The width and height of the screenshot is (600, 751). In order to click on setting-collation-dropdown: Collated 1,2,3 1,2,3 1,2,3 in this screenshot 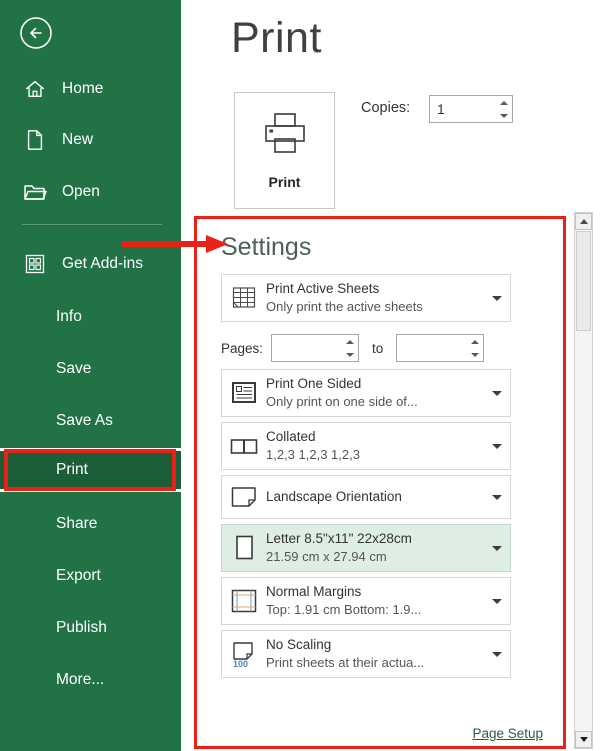, I will do `click(366, 446)`.